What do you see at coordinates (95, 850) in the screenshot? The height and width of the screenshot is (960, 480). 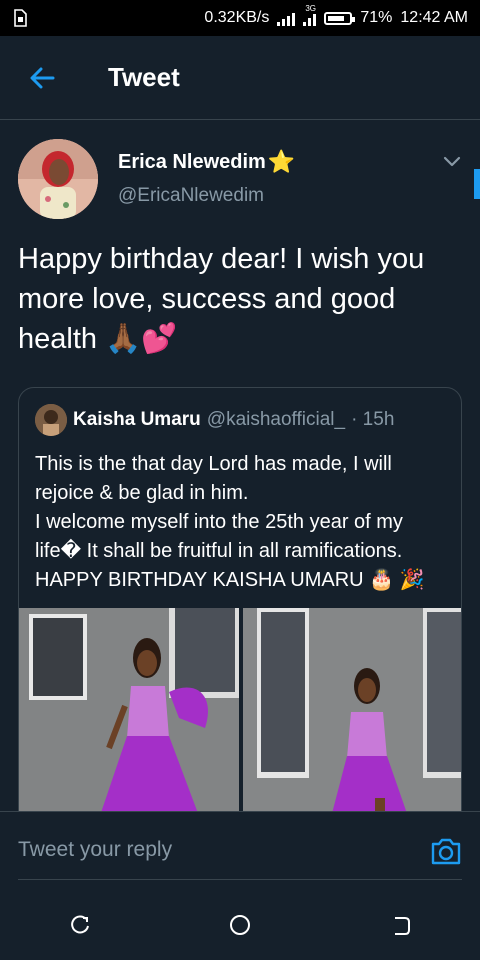 I see `reply-input: Tweet your reply` at bounding box center [95, 850].